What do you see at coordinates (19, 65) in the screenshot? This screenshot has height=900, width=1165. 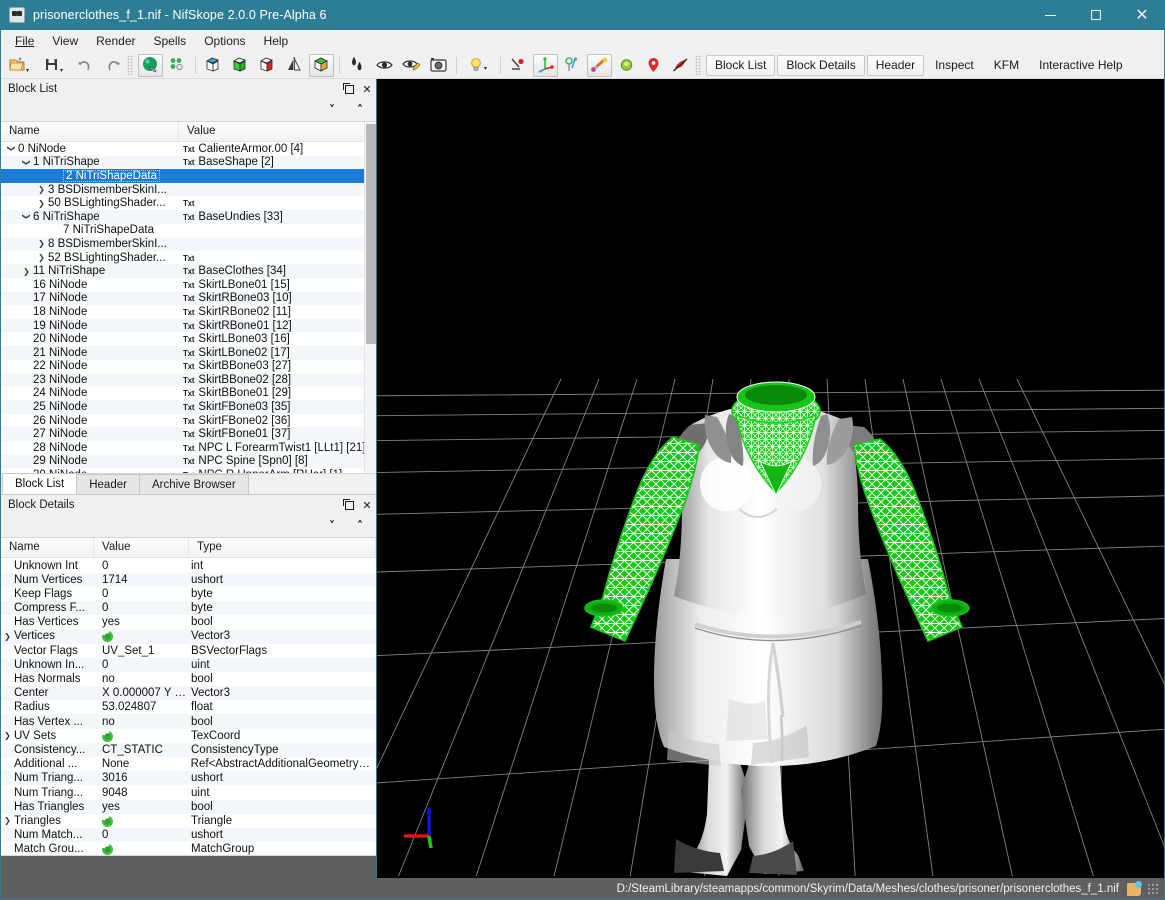 I see `open-file-icon` at bounding box center [19, 65].